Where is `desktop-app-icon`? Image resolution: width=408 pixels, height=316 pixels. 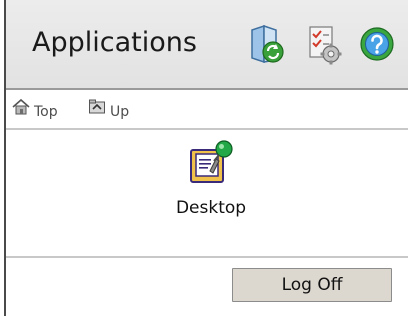 desktop-app-icon is located at coordinates (211, 165).